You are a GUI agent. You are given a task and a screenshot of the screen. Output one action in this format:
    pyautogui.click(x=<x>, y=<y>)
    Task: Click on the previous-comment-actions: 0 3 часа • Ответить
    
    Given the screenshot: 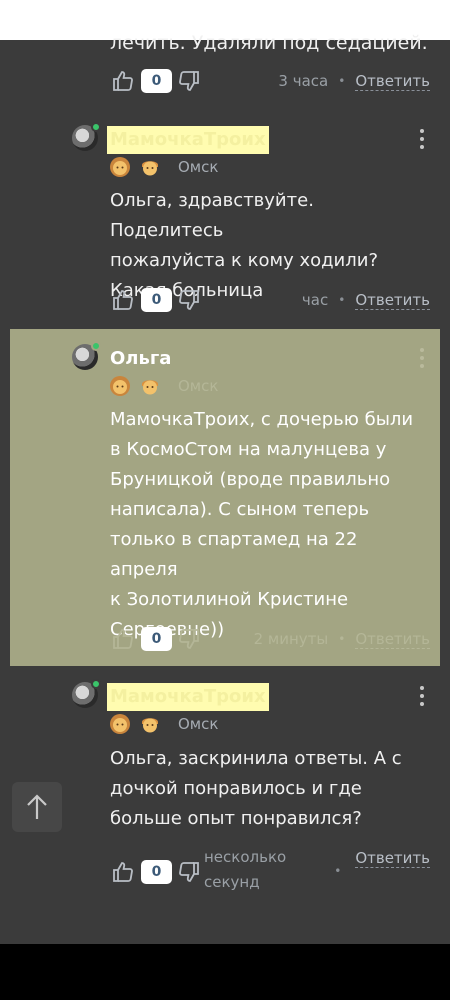 What is the action you would take?
    pyautogui.click(x=270, y=81)
    